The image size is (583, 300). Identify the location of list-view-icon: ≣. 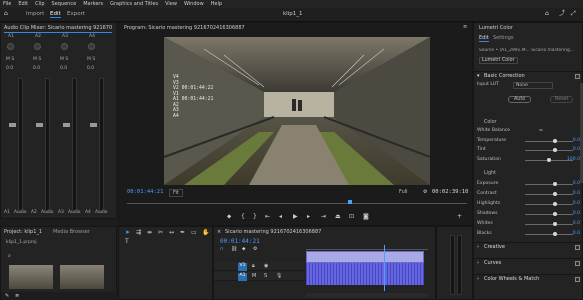
(17, 296).